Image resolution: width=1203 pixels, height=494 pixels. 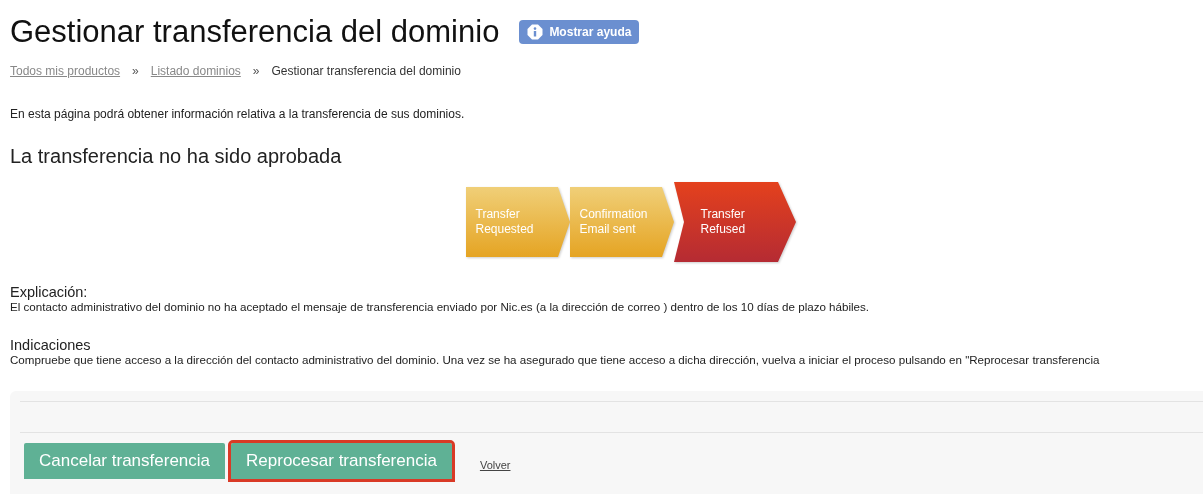 What do you see at coordinates (495, 465) in the screenshot?
I see `back-link: Volver` at bounding box center [495, 465].